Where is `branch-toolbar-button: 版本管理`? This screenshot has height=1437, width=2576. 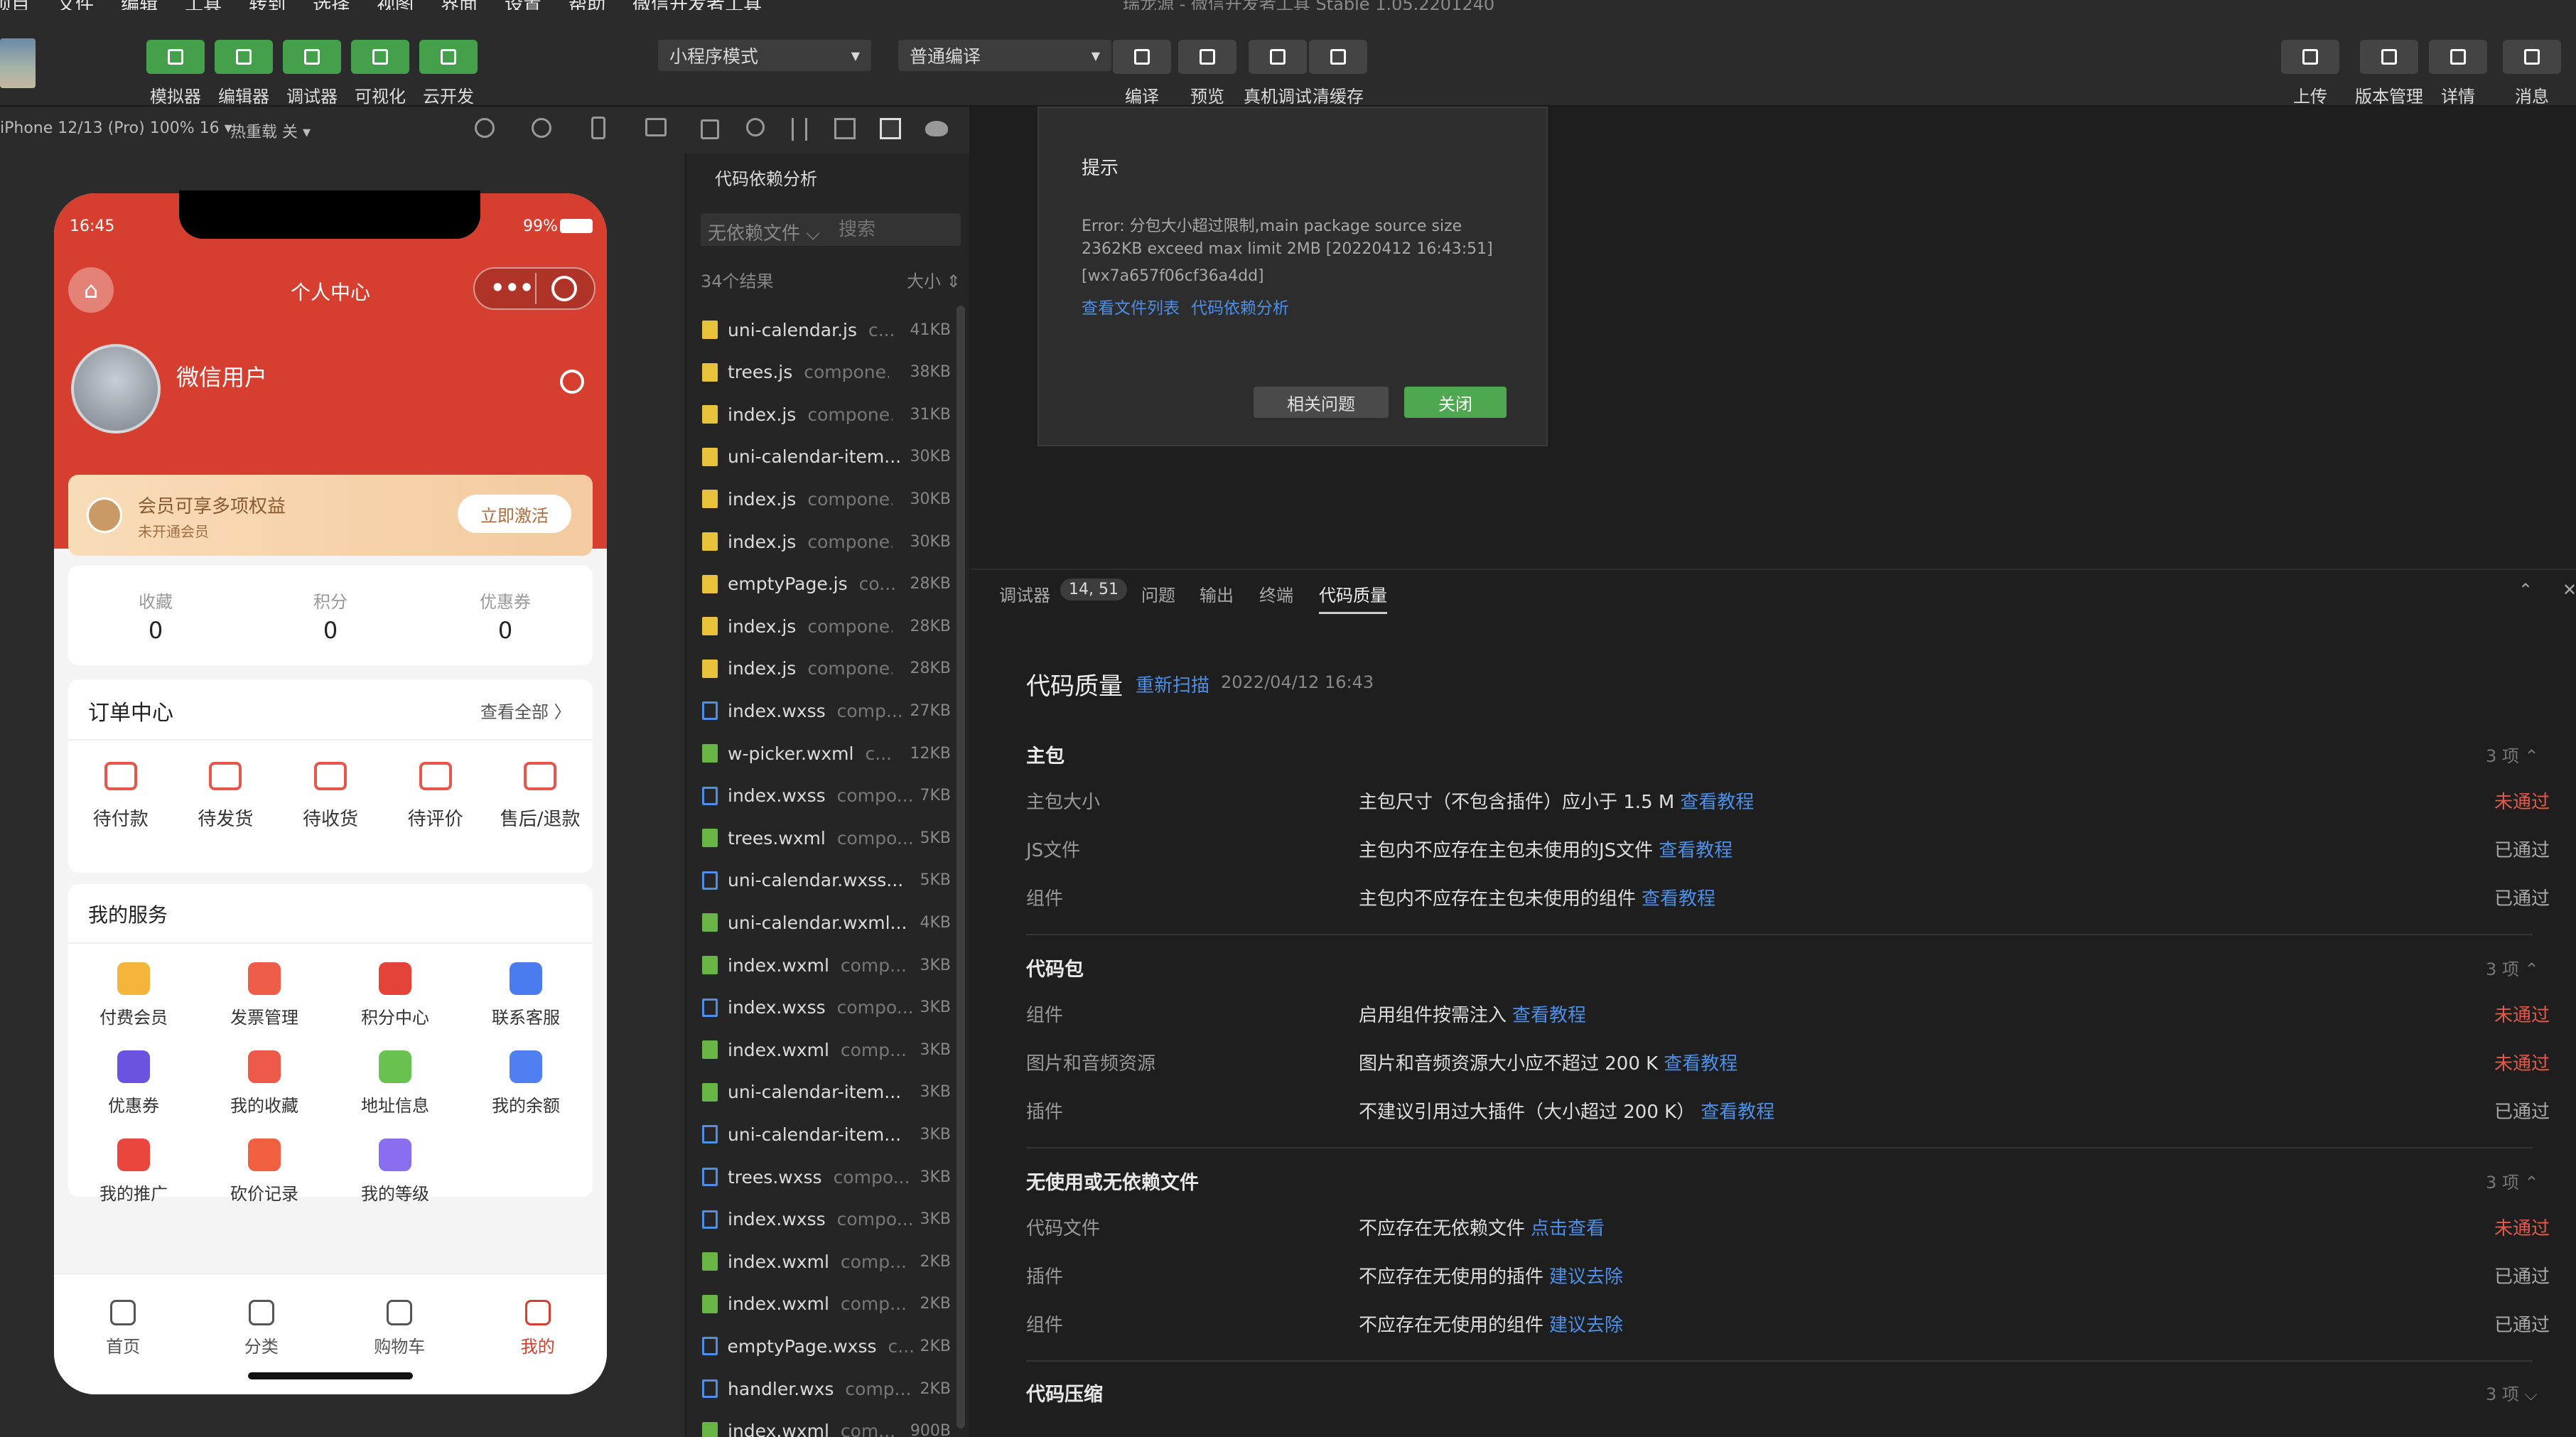 branch-toolbar-button: 版本管理 is located at coordinates (2389, 73).